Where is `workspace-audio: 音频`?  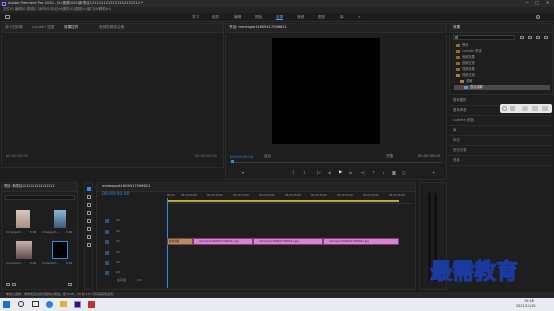
workspace-audio: 音频 is located at coordinates (300, 17).